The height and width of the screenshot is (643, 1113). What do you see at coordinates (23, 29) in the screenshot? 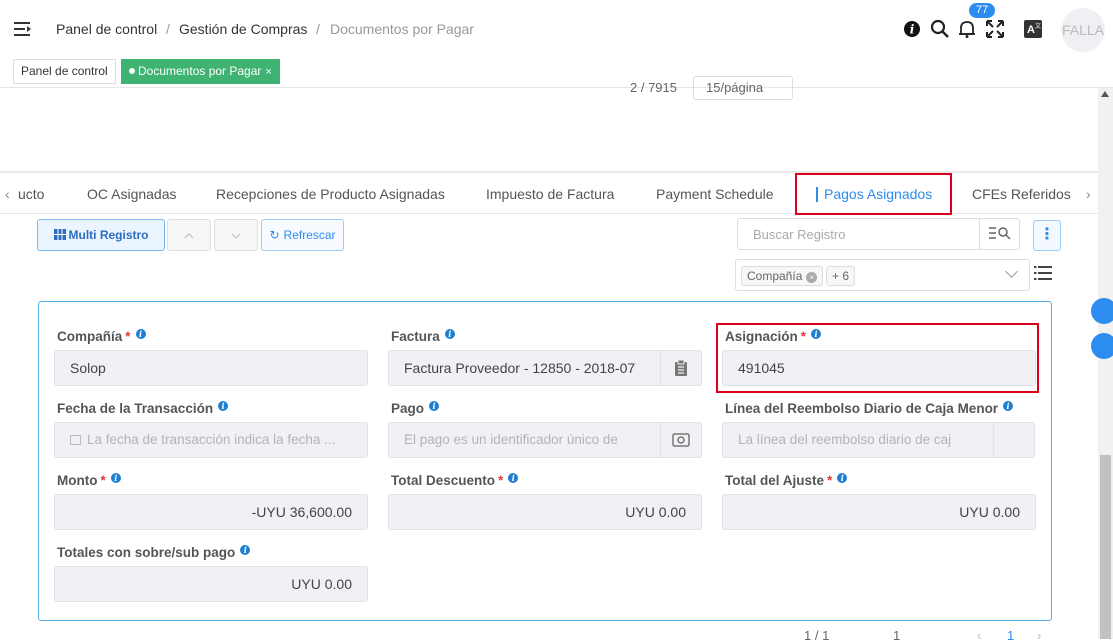
I see `menu-toggle-icon` at bounding box center [23, 29].